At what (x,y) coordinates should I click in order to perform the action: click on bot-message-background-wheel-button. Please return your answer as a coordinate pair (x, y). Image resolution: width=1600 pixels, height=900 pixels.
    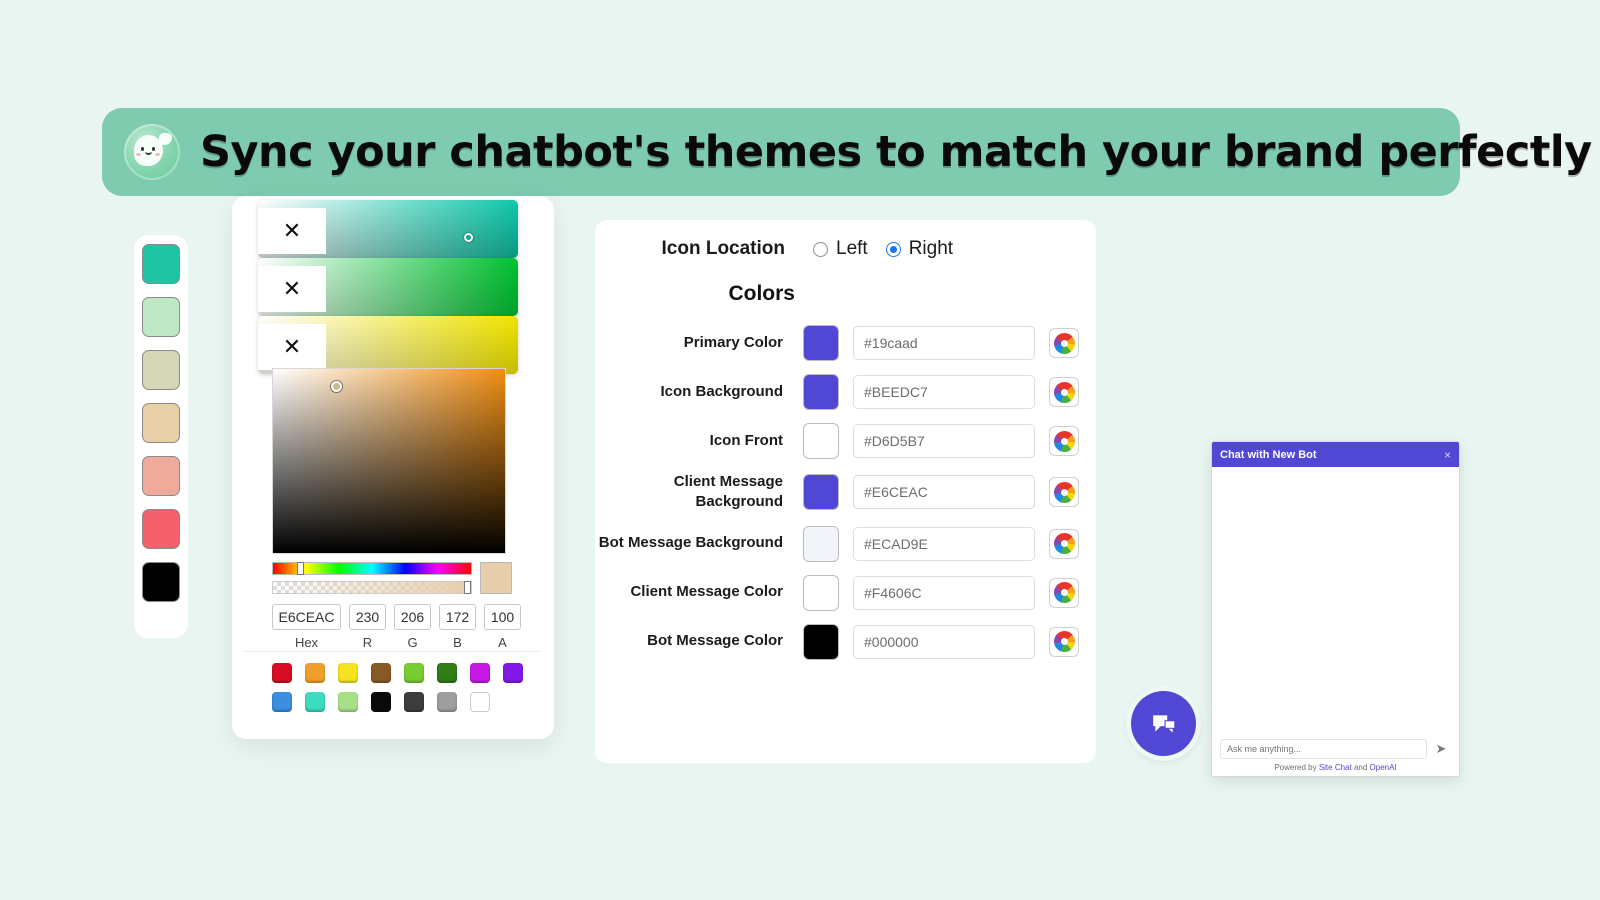
    Looking at the image, I should click on (1064, 543).